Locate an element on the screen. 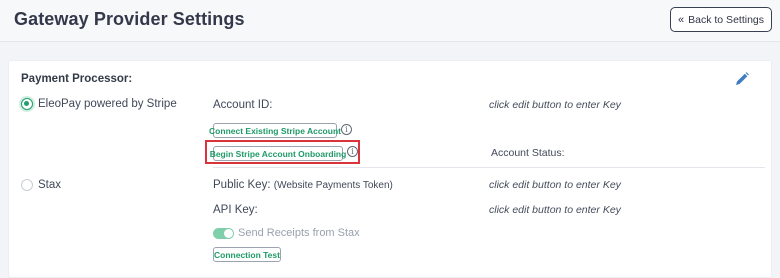 The width and height of the screenshot is (780, 278). option-label-eleopay: EleoPay powered by Stripe is located at coordinates (107, 104).